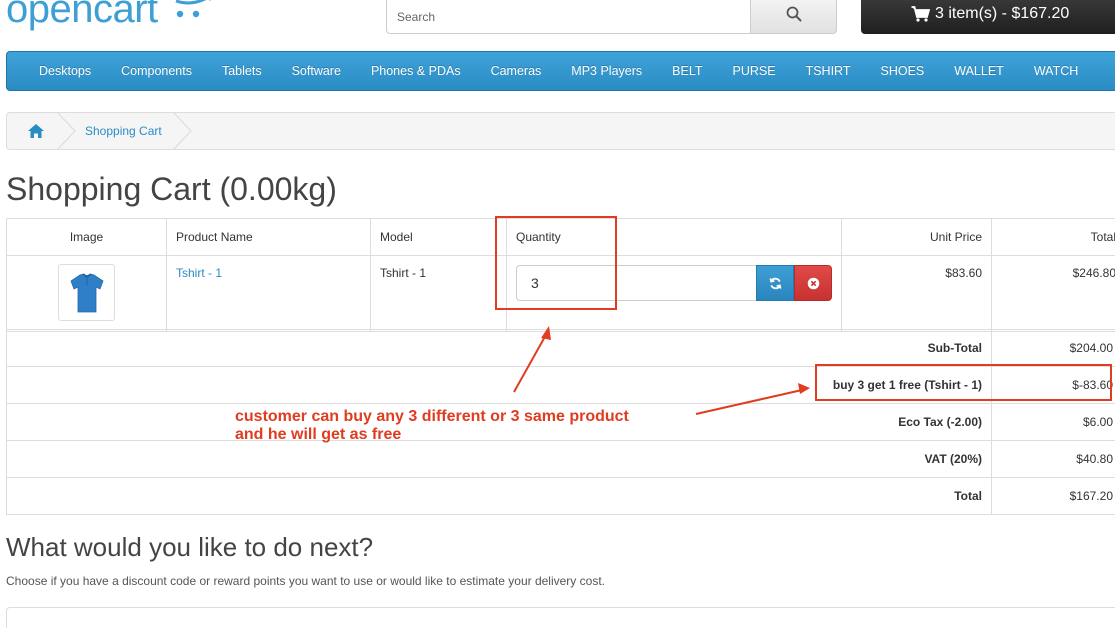 This screenshot has width=1115, height=628. What do you see at coordinates (1053, 348) in the screenshot?
I see `subtotal-value: $204.00` at bounding box center [1053, 348].